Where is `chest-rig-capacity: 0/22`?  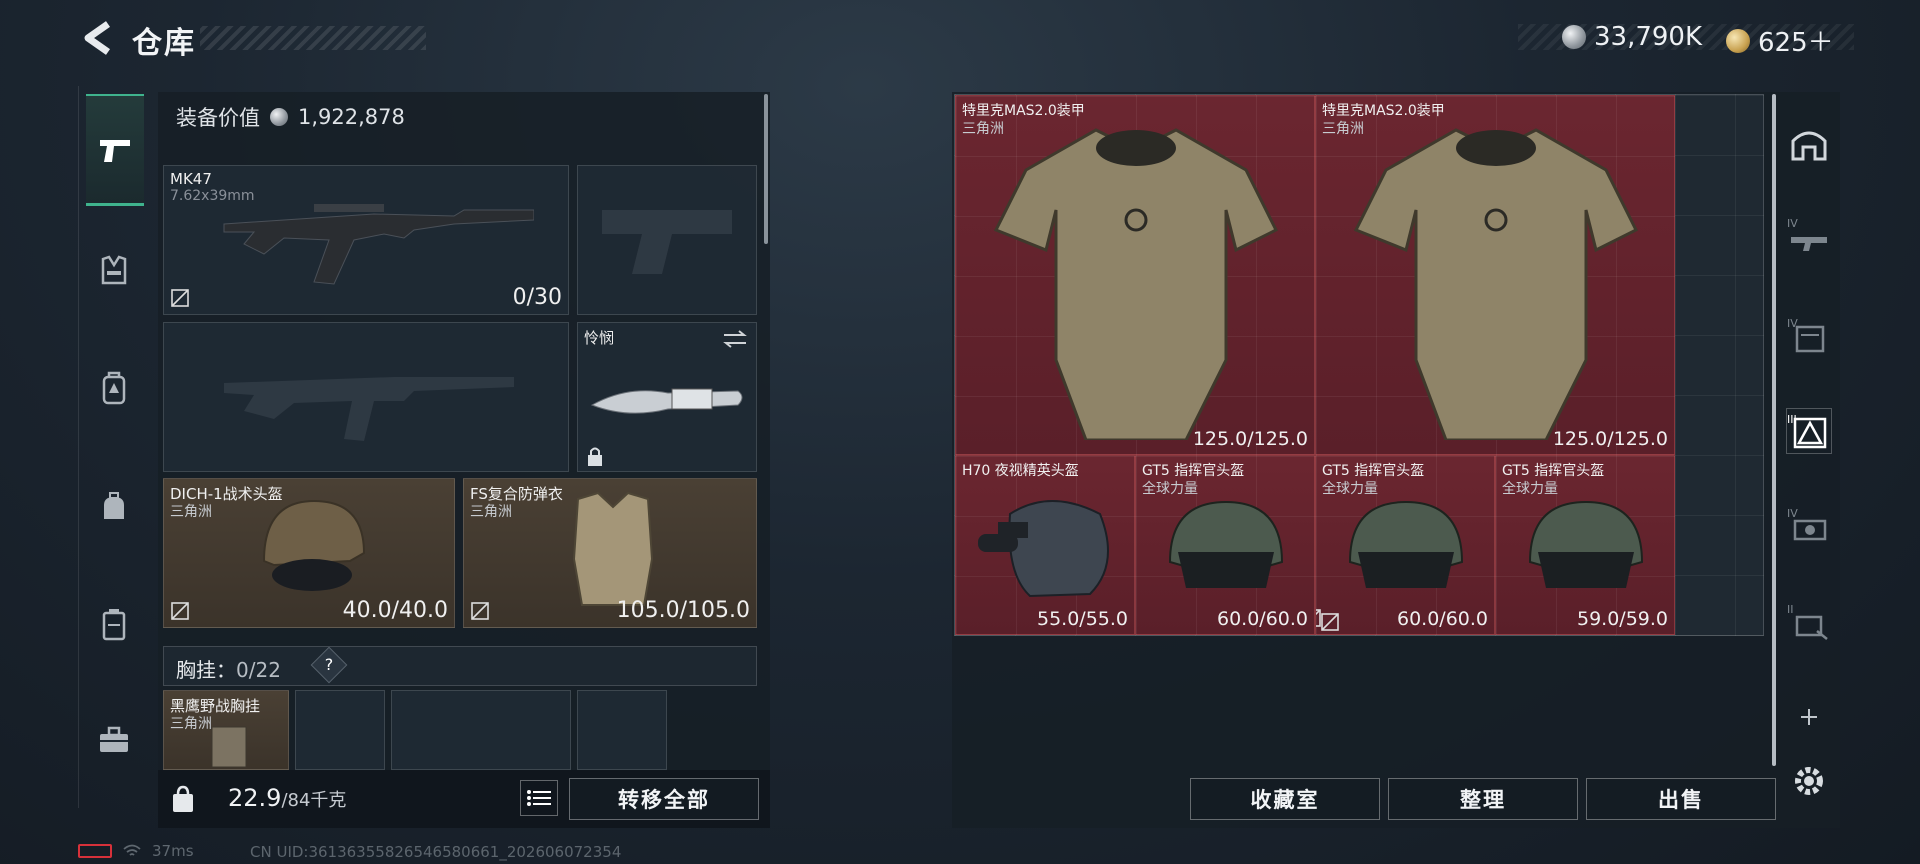 chest-rig-capacity: 0/22 is located at coordinates (258, 670).